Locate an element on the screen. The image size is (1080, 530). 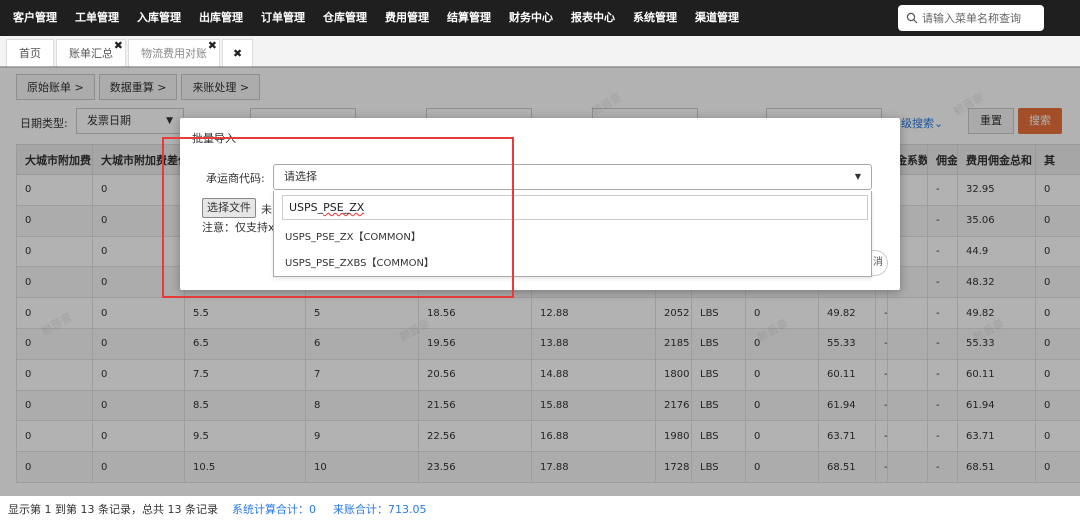
dropdown-option: USPS_PSE_ZX【COMMON】 is located at coordinates (572, 238).